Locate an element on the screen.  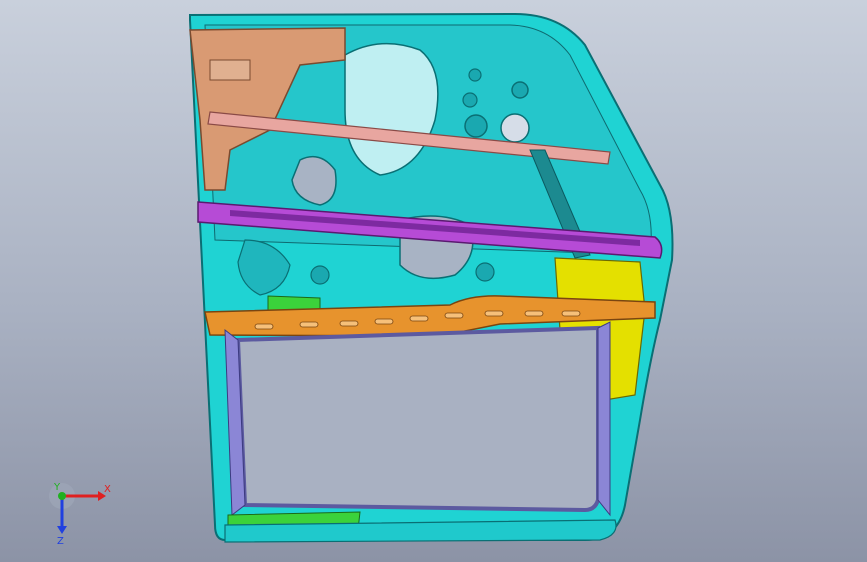
triad-y-axis-icon is located at coordinates (62, 496).